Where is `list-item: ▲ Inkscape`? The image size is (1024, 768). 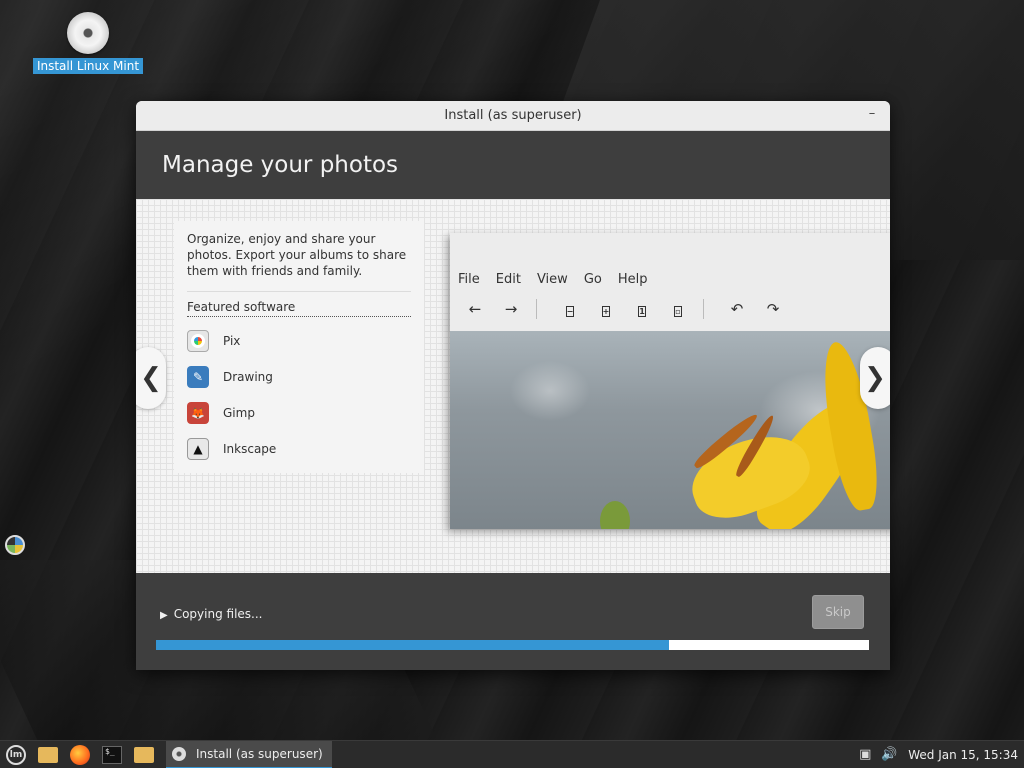 list-item: ▲ Inkscape is located at coordinates (299, 449).